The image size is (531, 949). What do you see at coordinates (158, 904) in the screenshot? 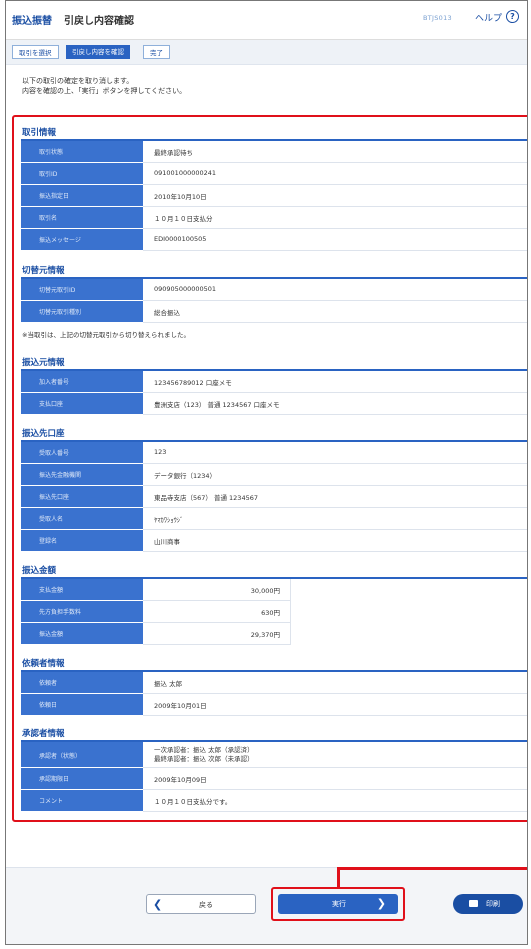
I see `chevron-left-icon: ❮` at bounding box center [158, 904].